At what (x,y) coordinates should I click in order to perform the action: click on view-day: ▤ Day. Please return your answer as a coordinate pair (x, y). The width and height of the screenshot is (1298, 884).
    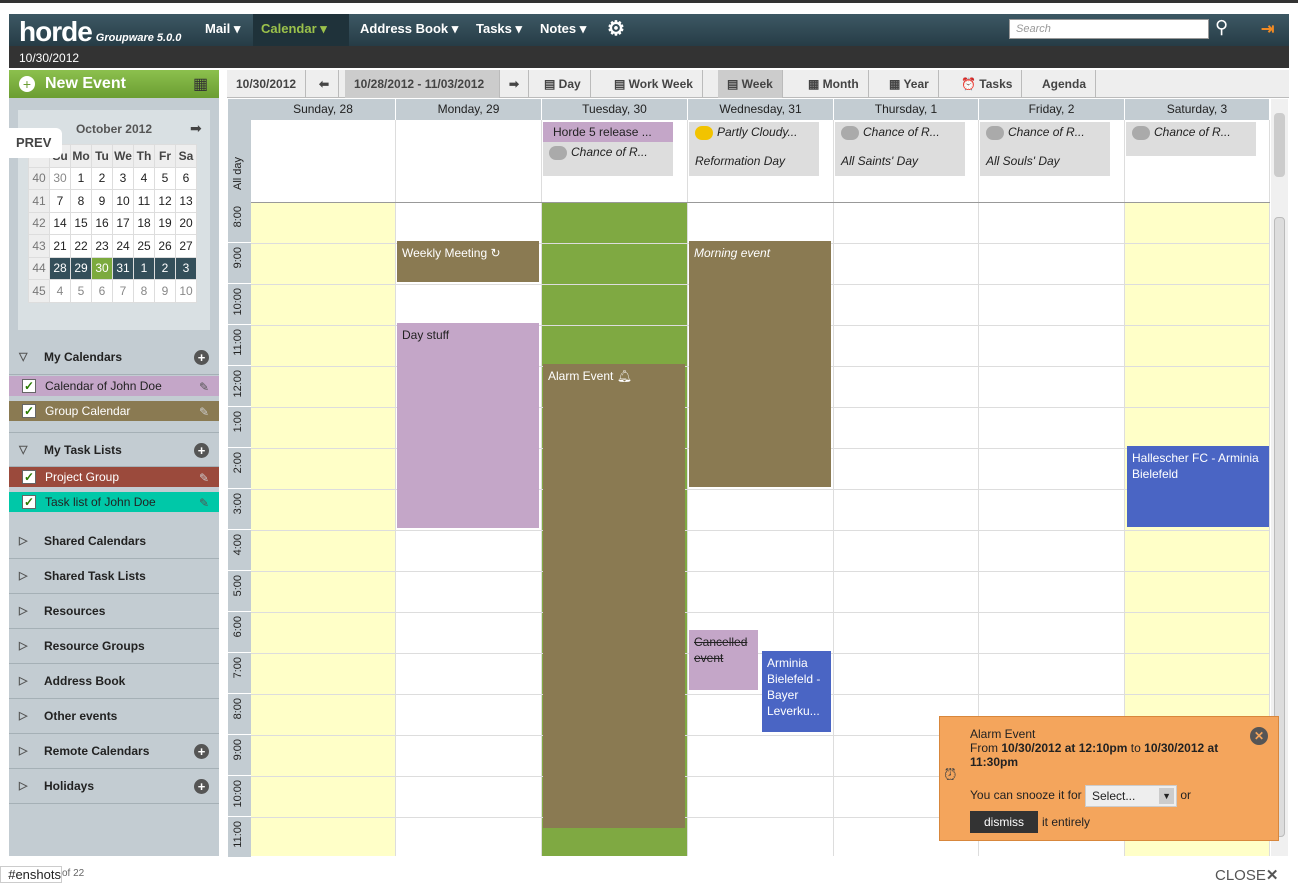
    Looking at the image, I should click on (563, 84).